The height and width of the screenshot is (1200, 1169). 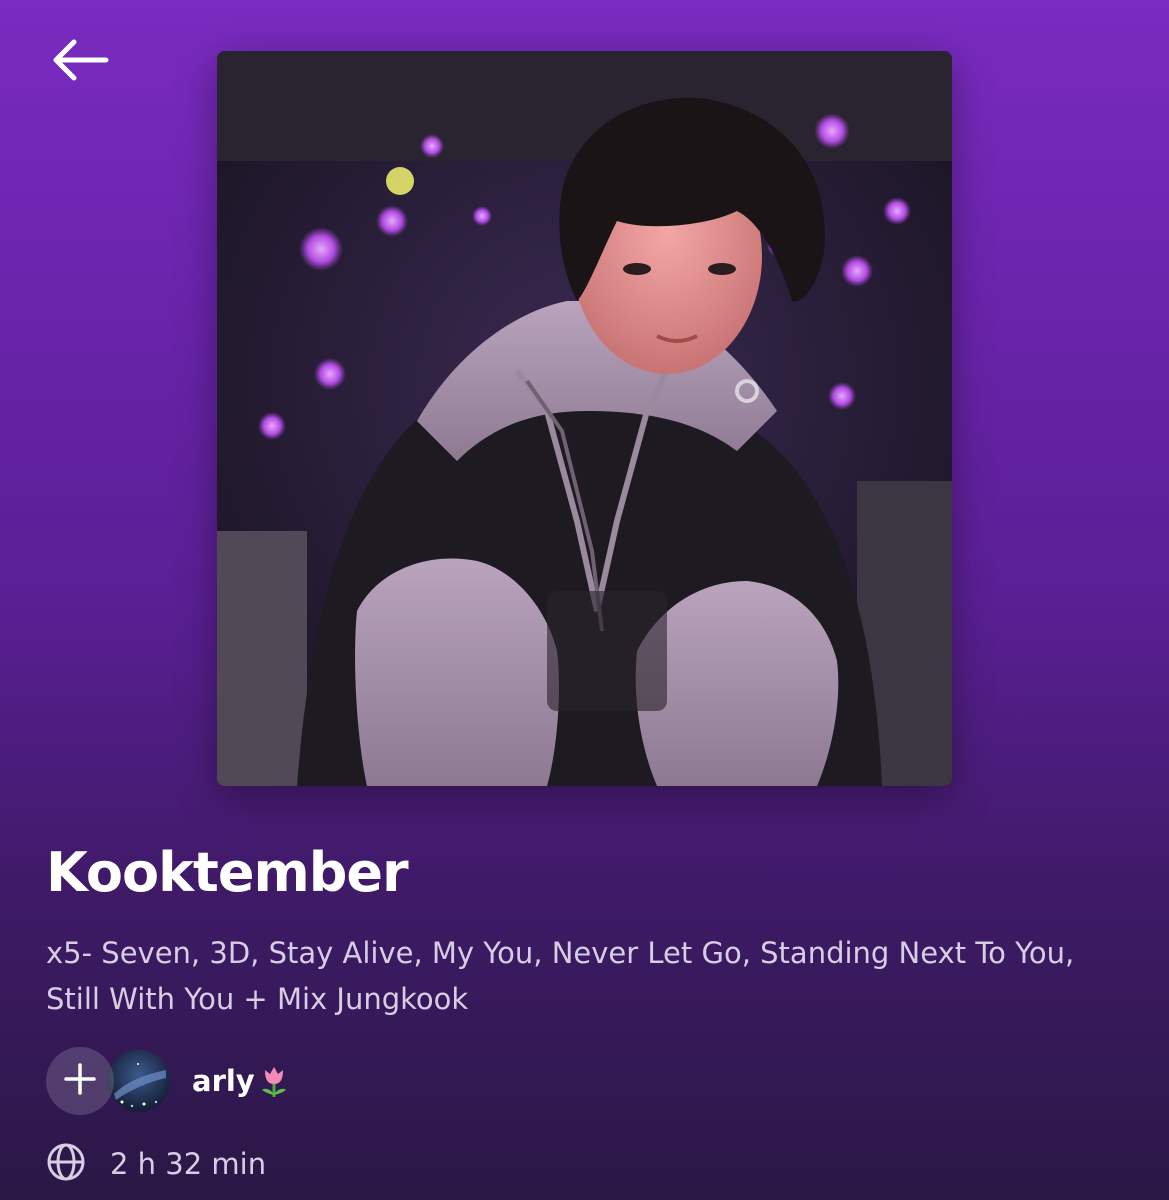 I want to click on meta-row: 2 h 32 min, so click(x=156, y=1164).